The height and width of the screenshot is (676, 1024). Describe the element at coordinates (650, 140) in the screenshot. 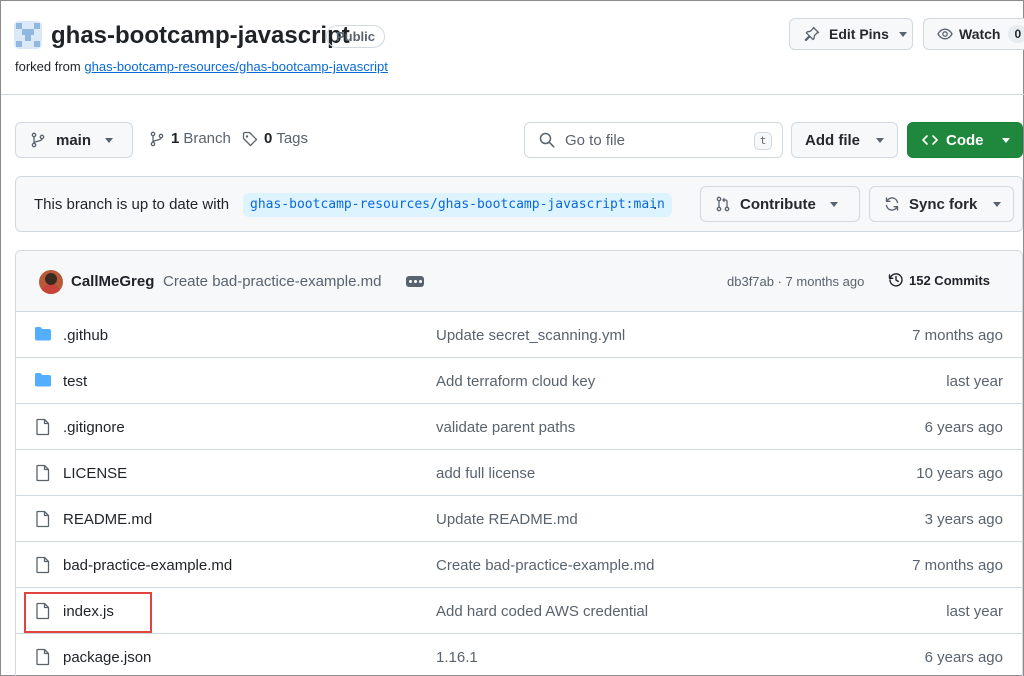

I see `search-input` at that location.